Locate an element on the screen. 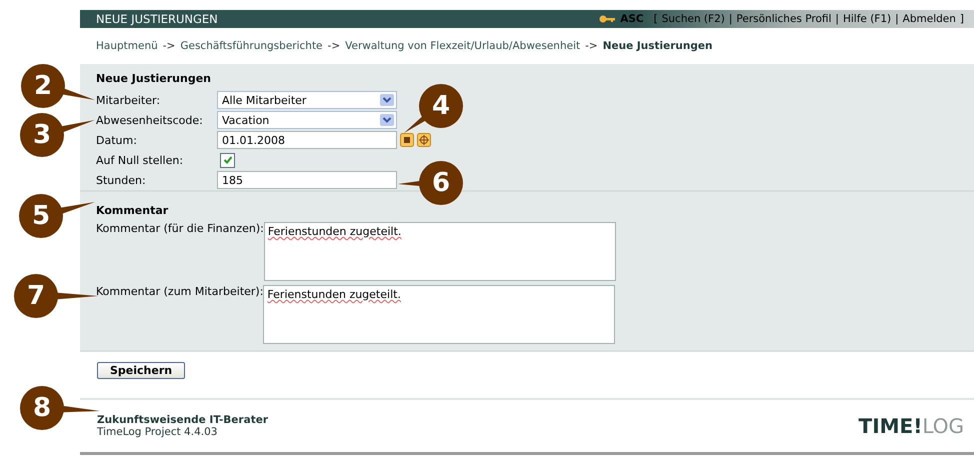 The height and width of the screenshot is (465, 974). section-title: Kommentar is located at coordinates (133, 210).